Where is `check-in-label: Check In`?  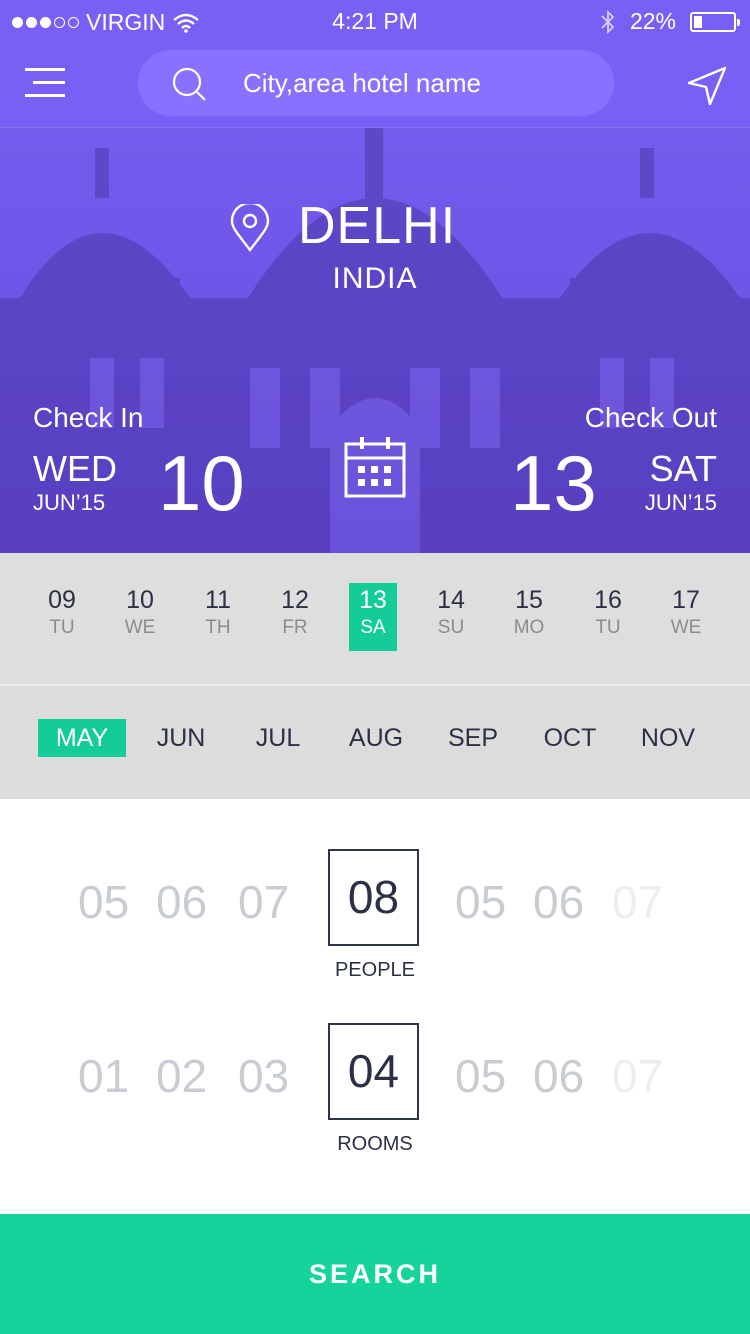
check-in-label: Check In is located at coordinates (88, 417).